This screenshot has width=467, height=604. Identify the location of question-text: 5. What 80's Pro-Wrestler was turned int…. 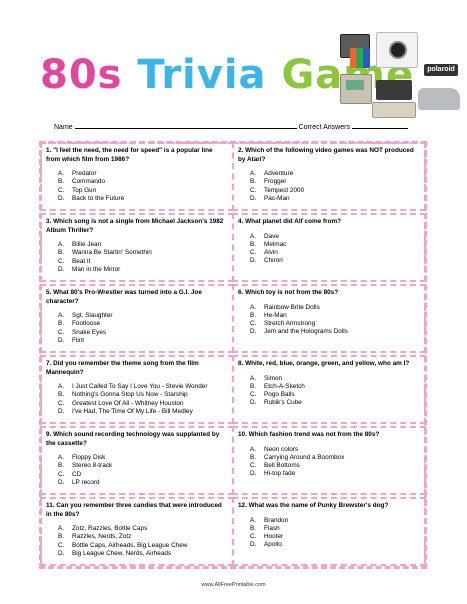
(124, 297).